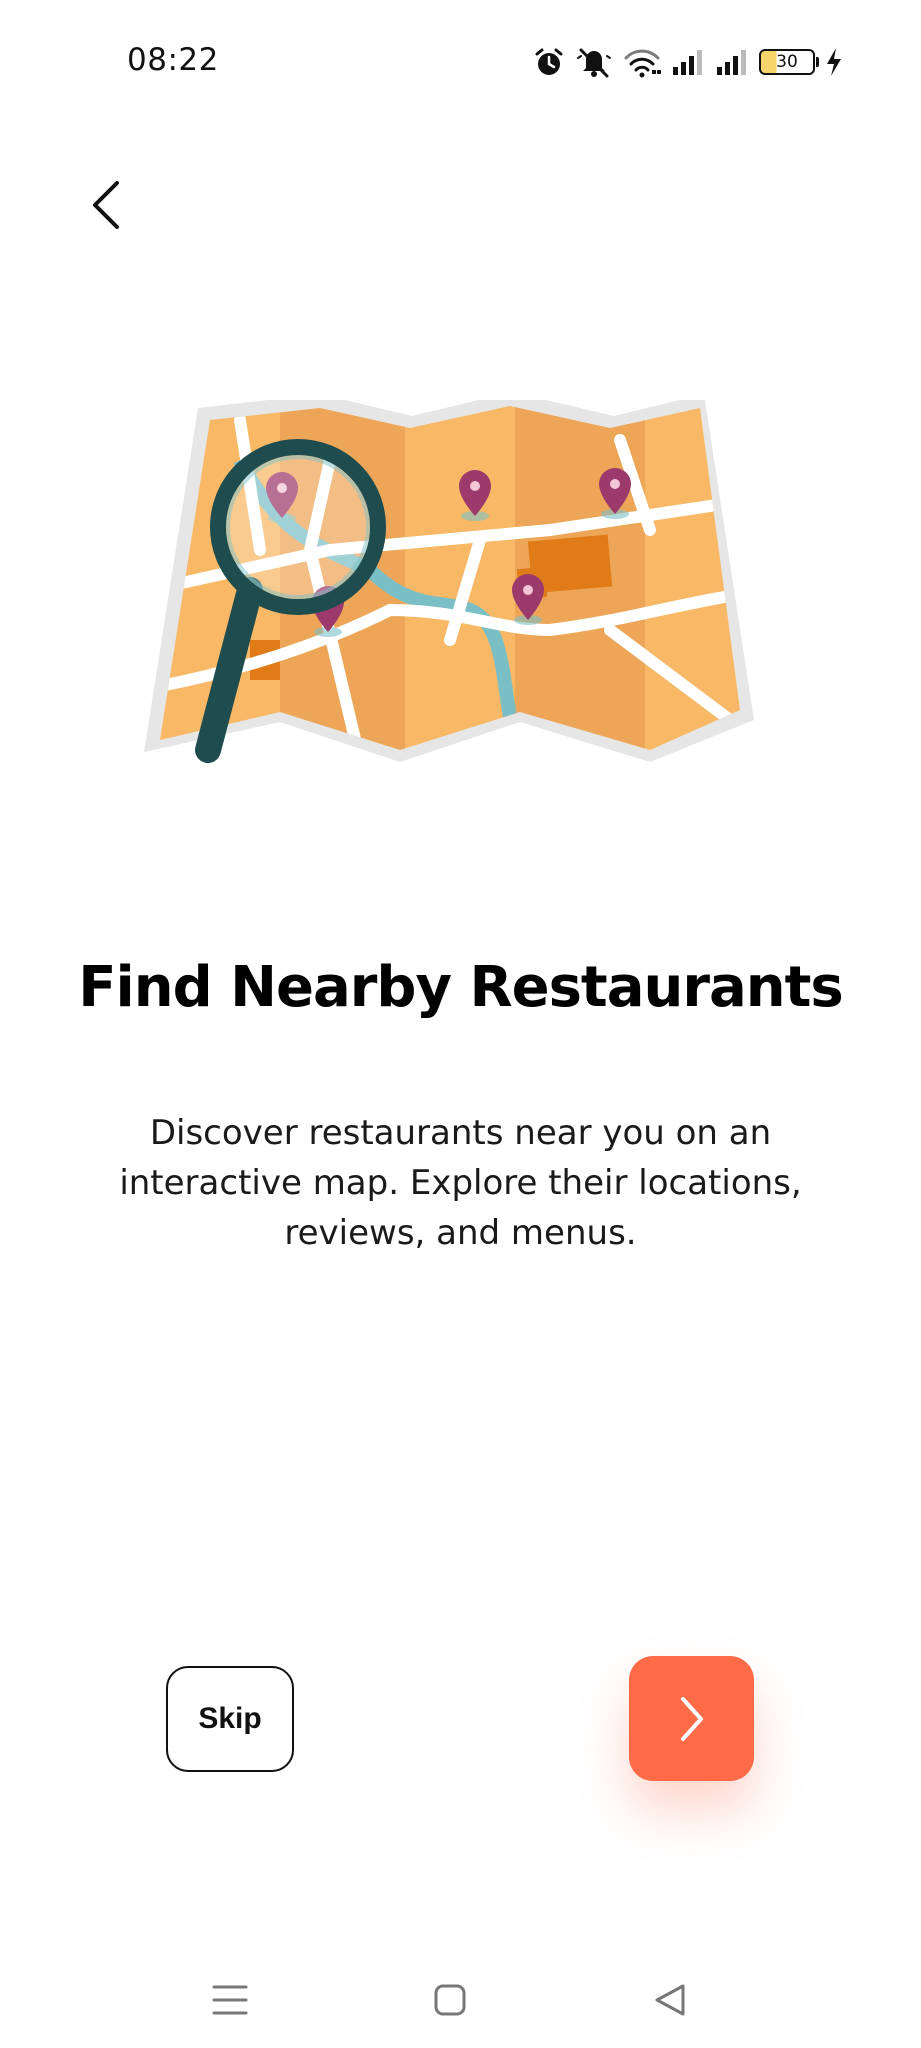  What do you see at coordinates (460, 987) in the screenshot?
I see `onboarding-title: Find Nearby Restaurants` at bounding box center [460, 987].